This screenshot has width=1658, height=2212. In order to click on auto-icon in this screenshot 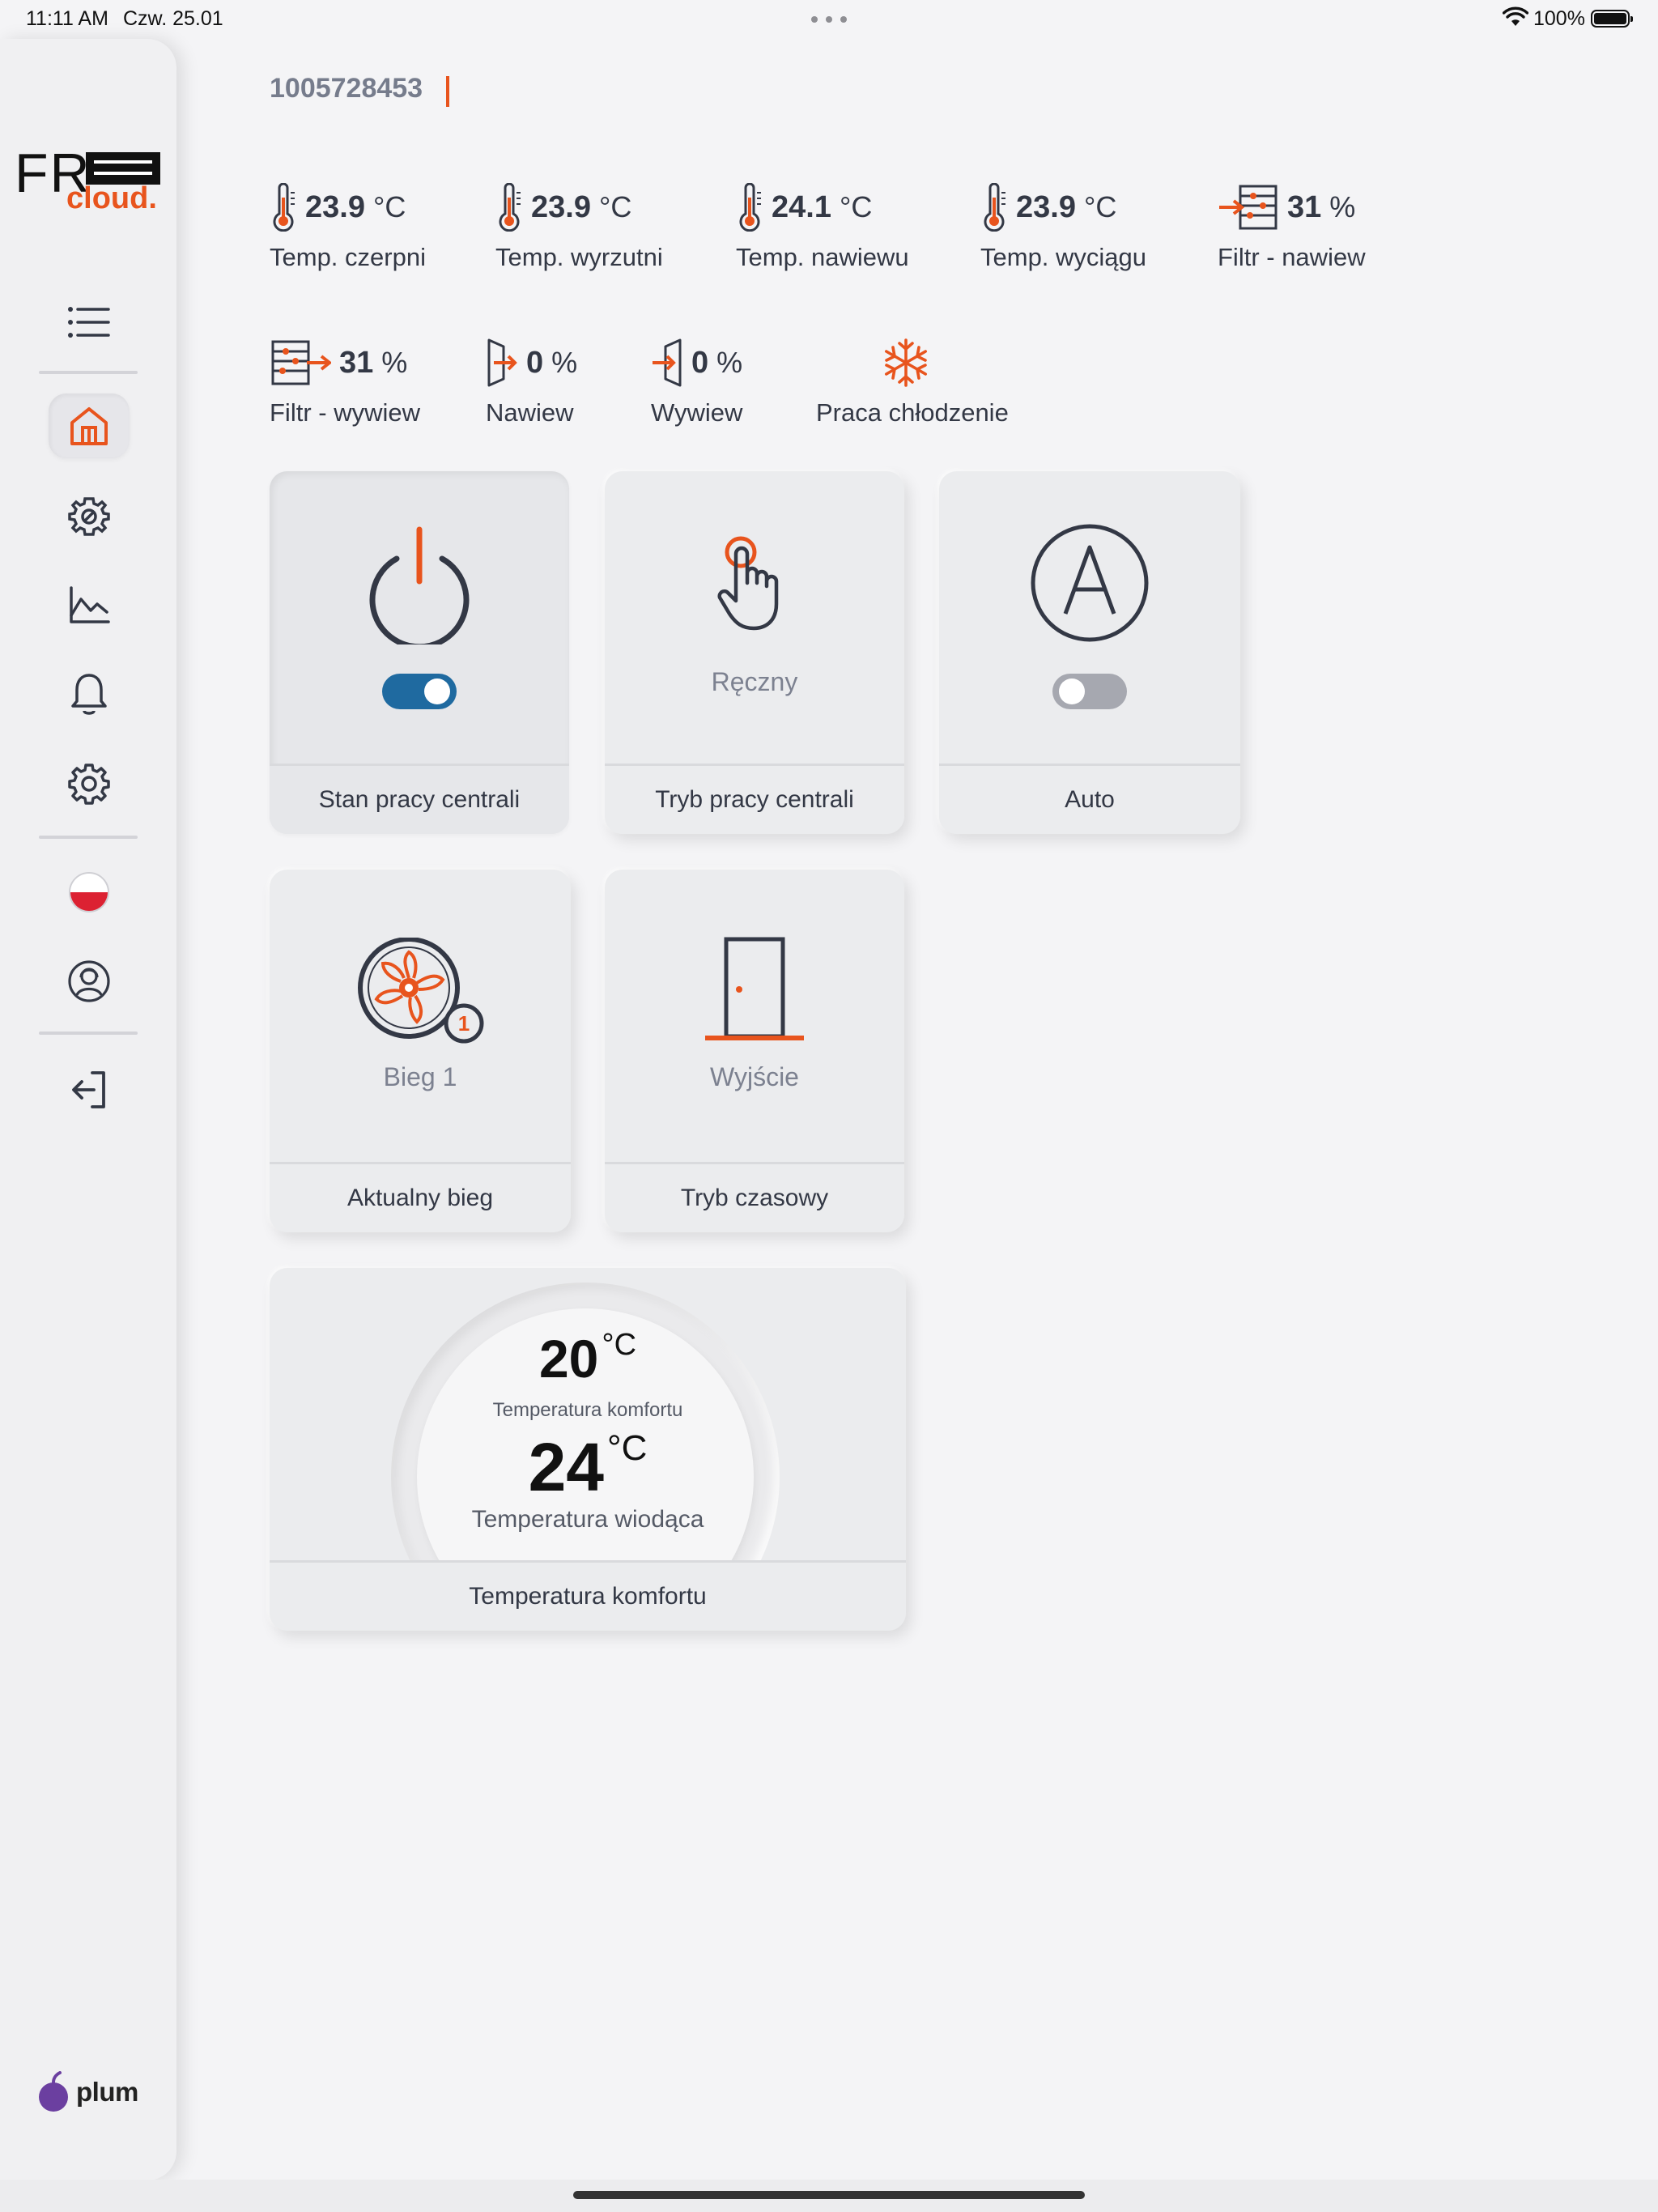, I will do `click(1090, 583)`.